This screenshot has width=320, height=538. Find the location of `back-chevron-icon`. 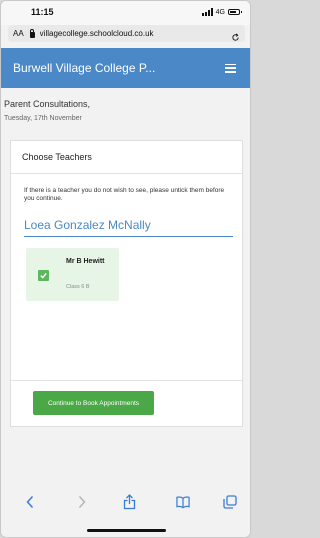

back-chevron-icon is located at coordinates (30, 502).